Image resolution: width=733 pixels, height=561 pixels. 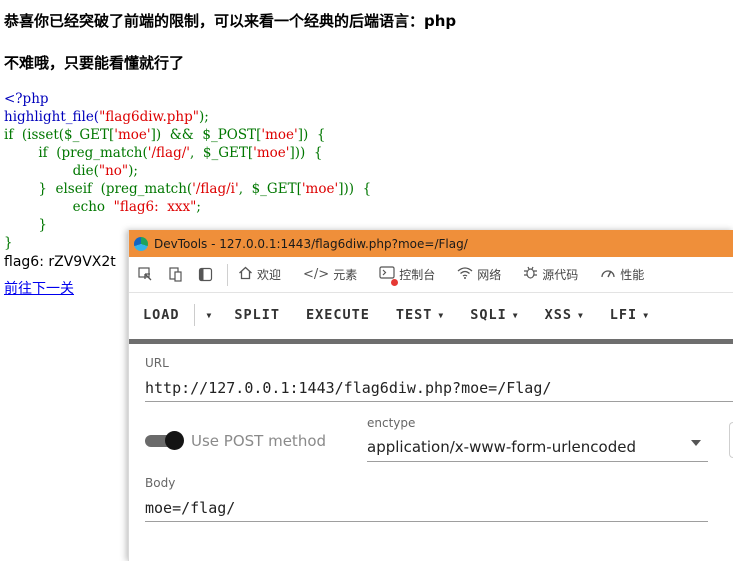 I want to click on test-menu: TEST ▼, so click(x=420, y=315).